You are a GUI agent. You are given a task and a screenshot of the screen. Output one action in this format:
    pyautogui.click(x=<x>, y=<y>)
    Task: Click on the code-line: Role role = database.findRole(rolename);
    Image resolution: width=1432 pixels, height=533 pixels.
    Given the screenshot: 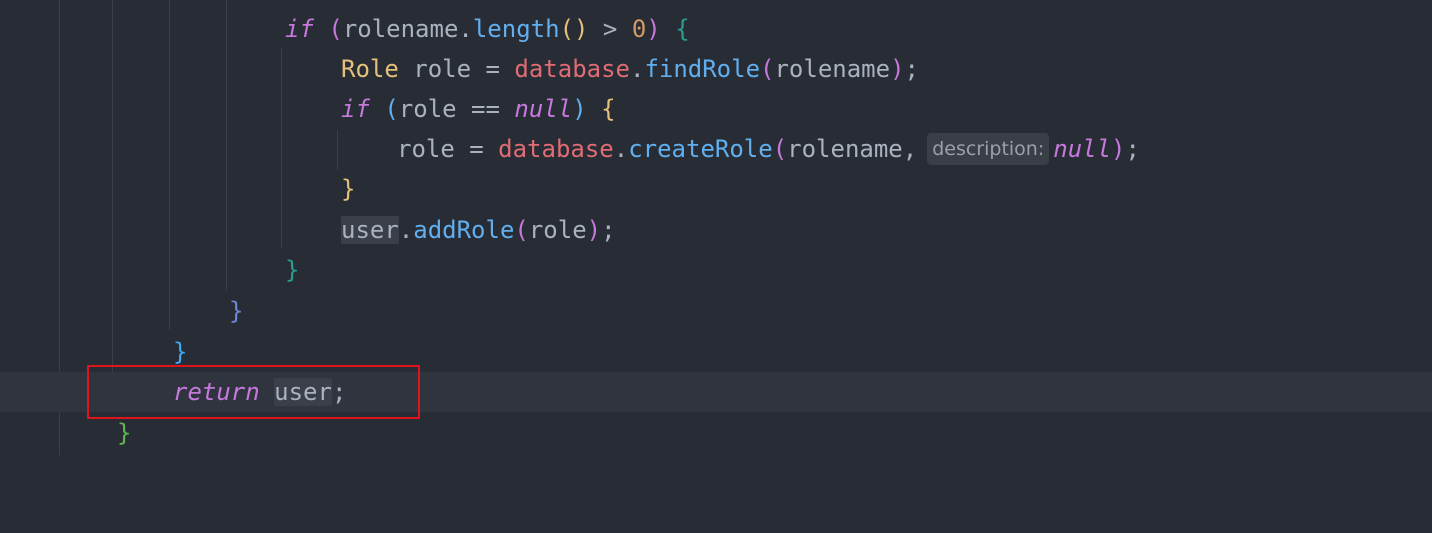 What is the action you would take?
    pyautogui.click(x=716, y=69)
    